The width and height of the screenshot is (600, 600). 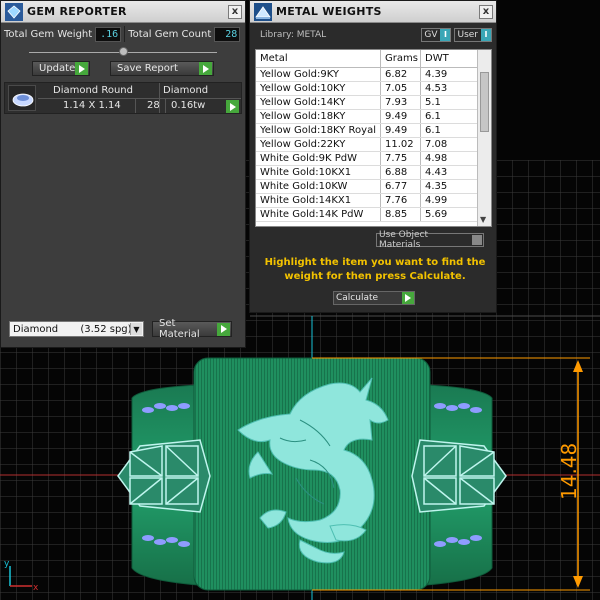 I want to click on total-gem-weight-value: .16, so click(x=108, y=34).